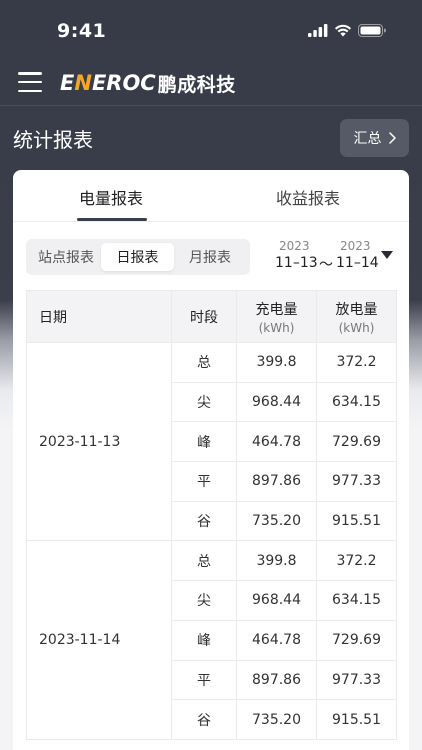 The height and width of the screenshot is (750, 422). Describe the element at coordinates (372, 30) in the screenshot. I see `battery-icon` at that location.